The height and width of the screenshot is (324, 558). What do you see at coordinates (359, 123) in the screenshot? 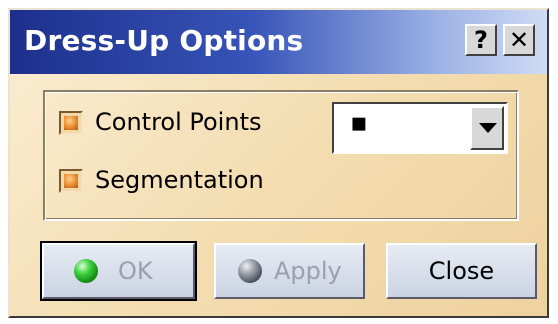
I see `marker-style-value: ▪` at bounding box center [359, 123].